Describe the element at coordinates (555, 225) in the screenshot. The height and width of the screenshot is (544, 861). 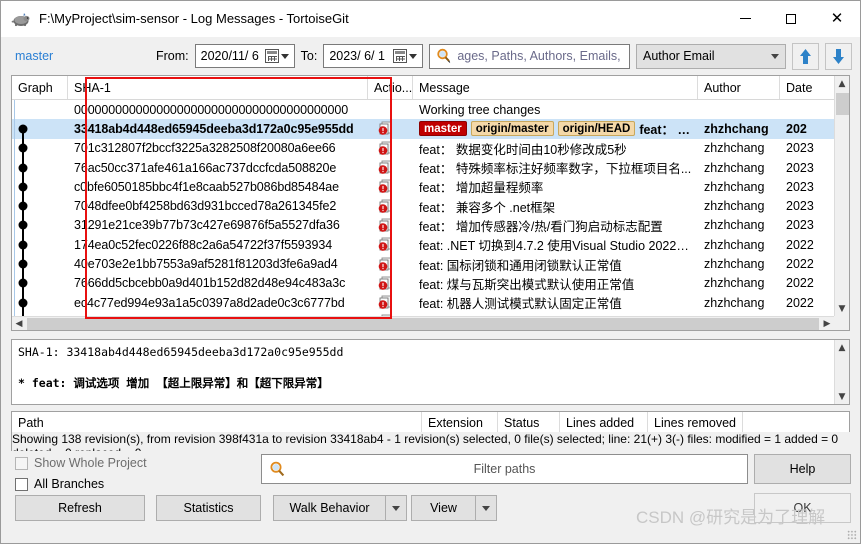
I see `cell-message: feat： 增加传感器冷/热/看门狗启动标志配置` at that location.